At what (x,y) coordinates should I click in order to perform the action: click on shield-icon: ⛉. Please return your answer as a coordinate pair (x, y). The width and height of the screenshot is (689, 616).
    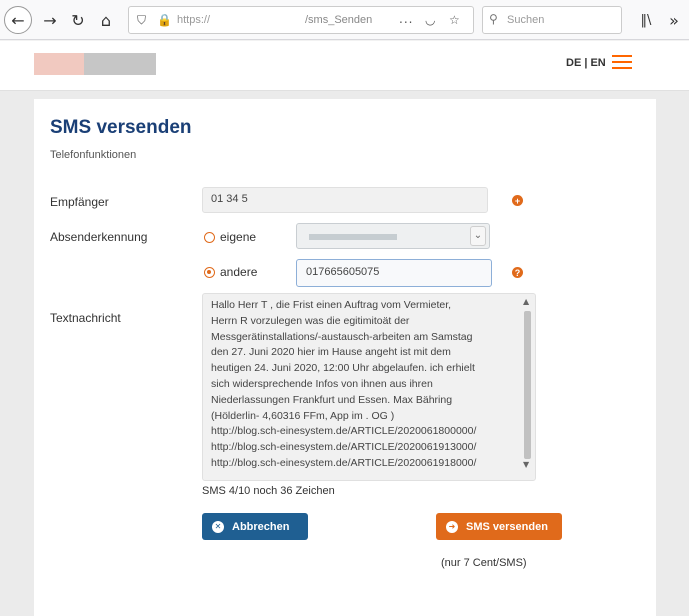
    Looking at the image, I should click on (141, 20).